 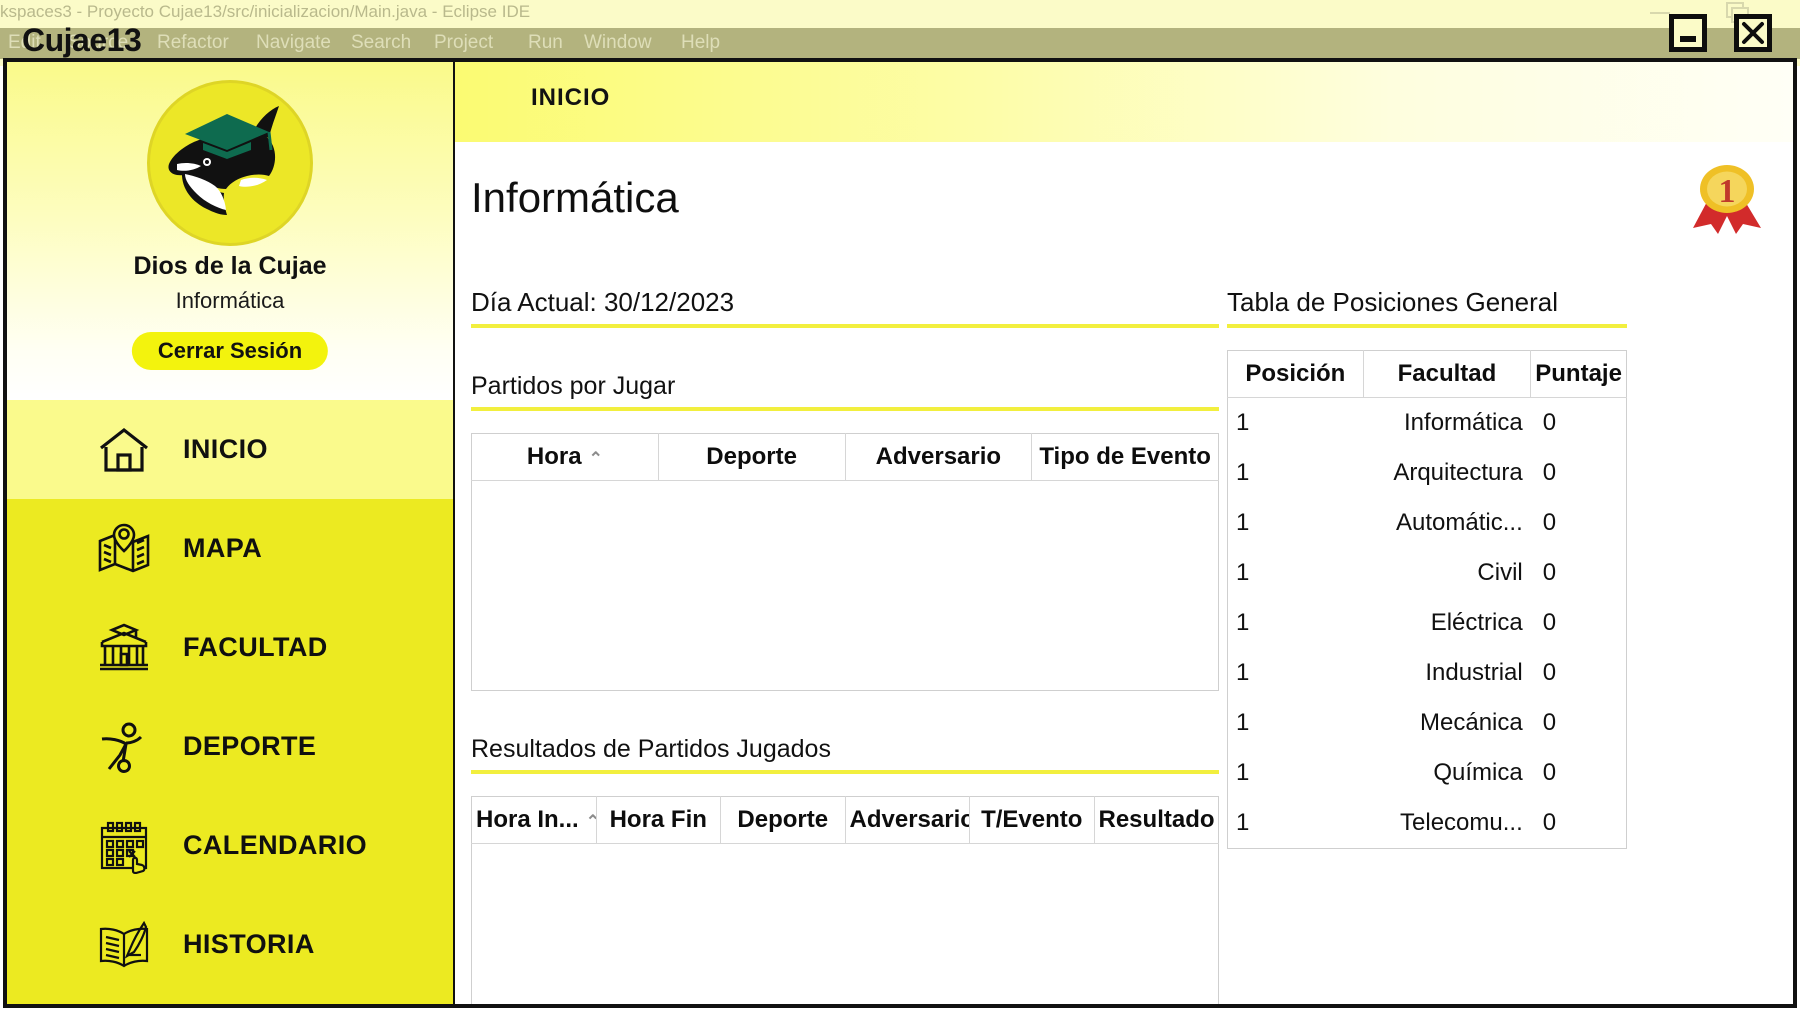 What do you see at coordinates (124, 747) in the screenshot?
I see `sport-icon` at bounding box center [124, 747].